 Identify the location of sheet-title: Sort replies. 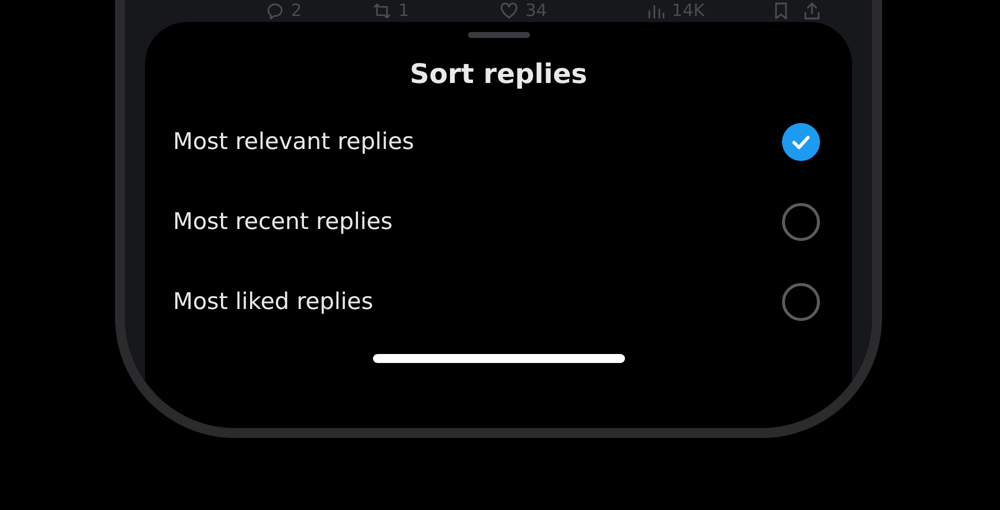
(498, 74).